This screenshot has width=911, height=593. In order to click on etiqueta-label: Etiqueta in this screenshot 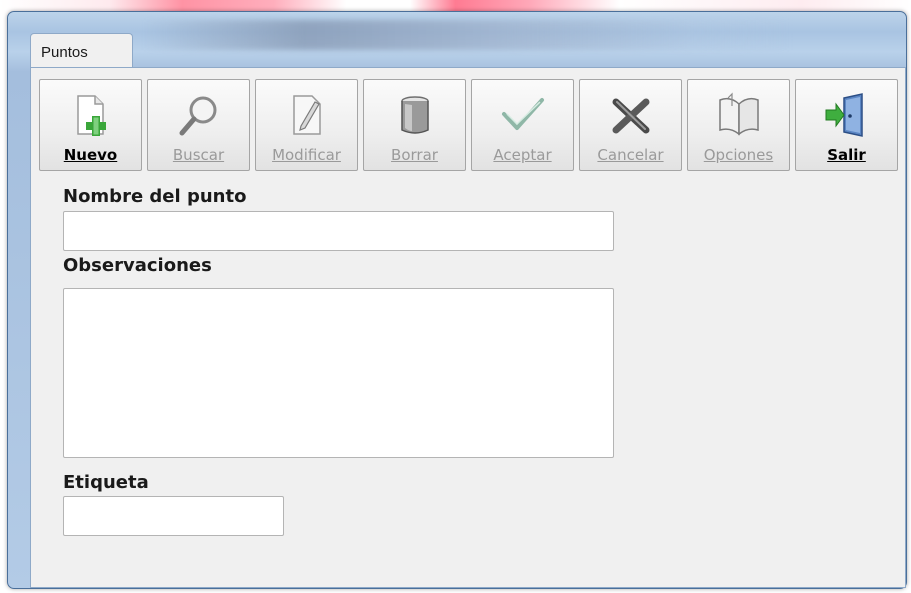, I will do `click(106, 482)`.